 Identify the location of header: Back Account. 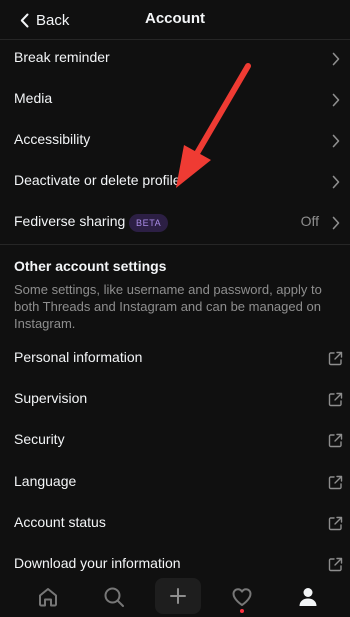
(175, 20).